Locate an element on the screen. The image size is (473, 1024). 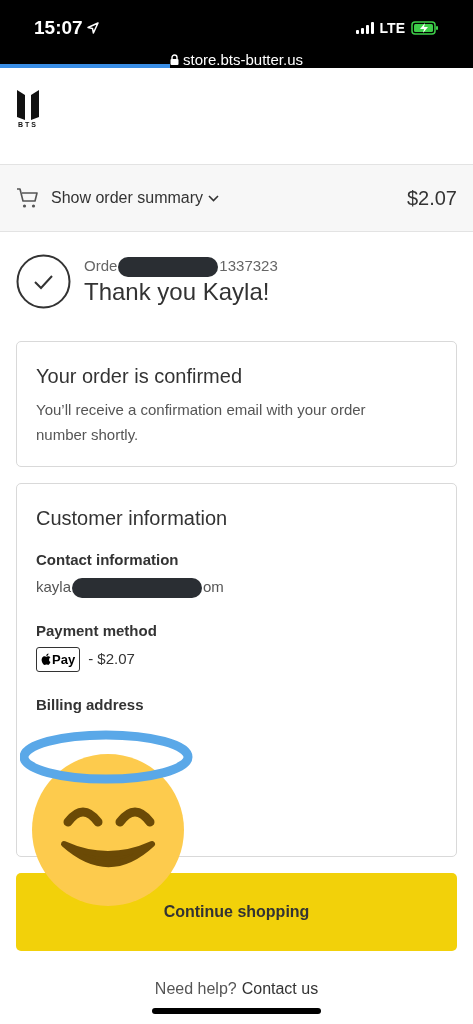
card-title: Customer information is located at coordinates (132, 518).